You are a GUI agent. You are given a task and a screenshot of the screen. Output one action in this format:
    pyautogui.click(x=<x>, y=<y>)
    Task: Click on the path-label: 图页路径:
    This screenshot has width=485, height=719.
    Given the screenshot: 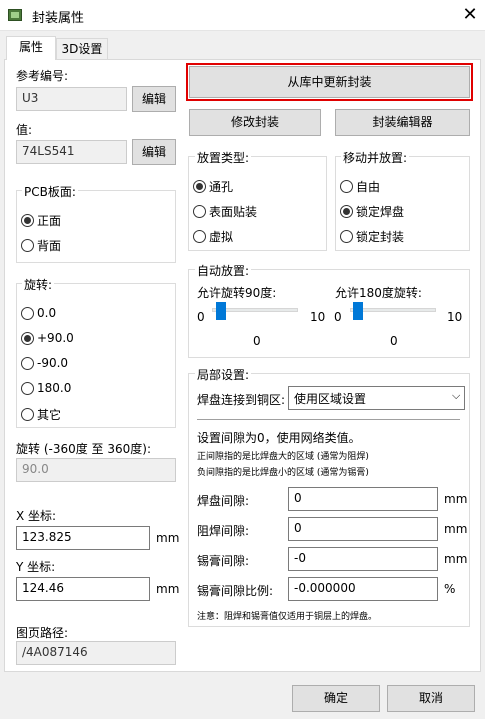 What is the action you would take?
    pyautogui.click(x=42, y=633)
    